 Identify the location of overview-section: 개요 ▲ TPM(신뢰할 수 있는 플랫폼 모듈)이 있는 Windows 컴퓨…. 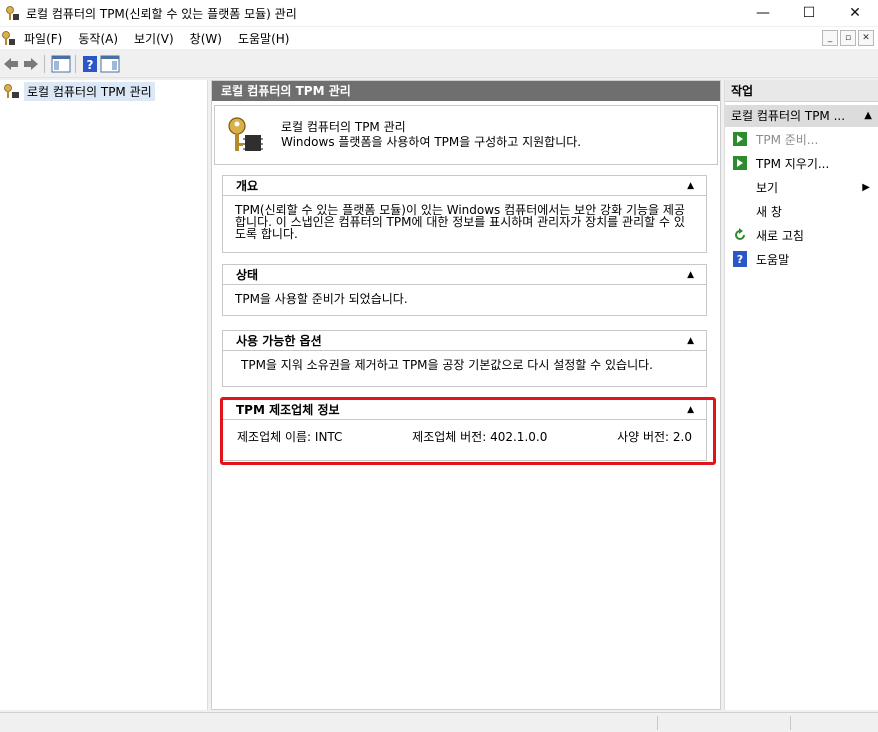
(464, 214).